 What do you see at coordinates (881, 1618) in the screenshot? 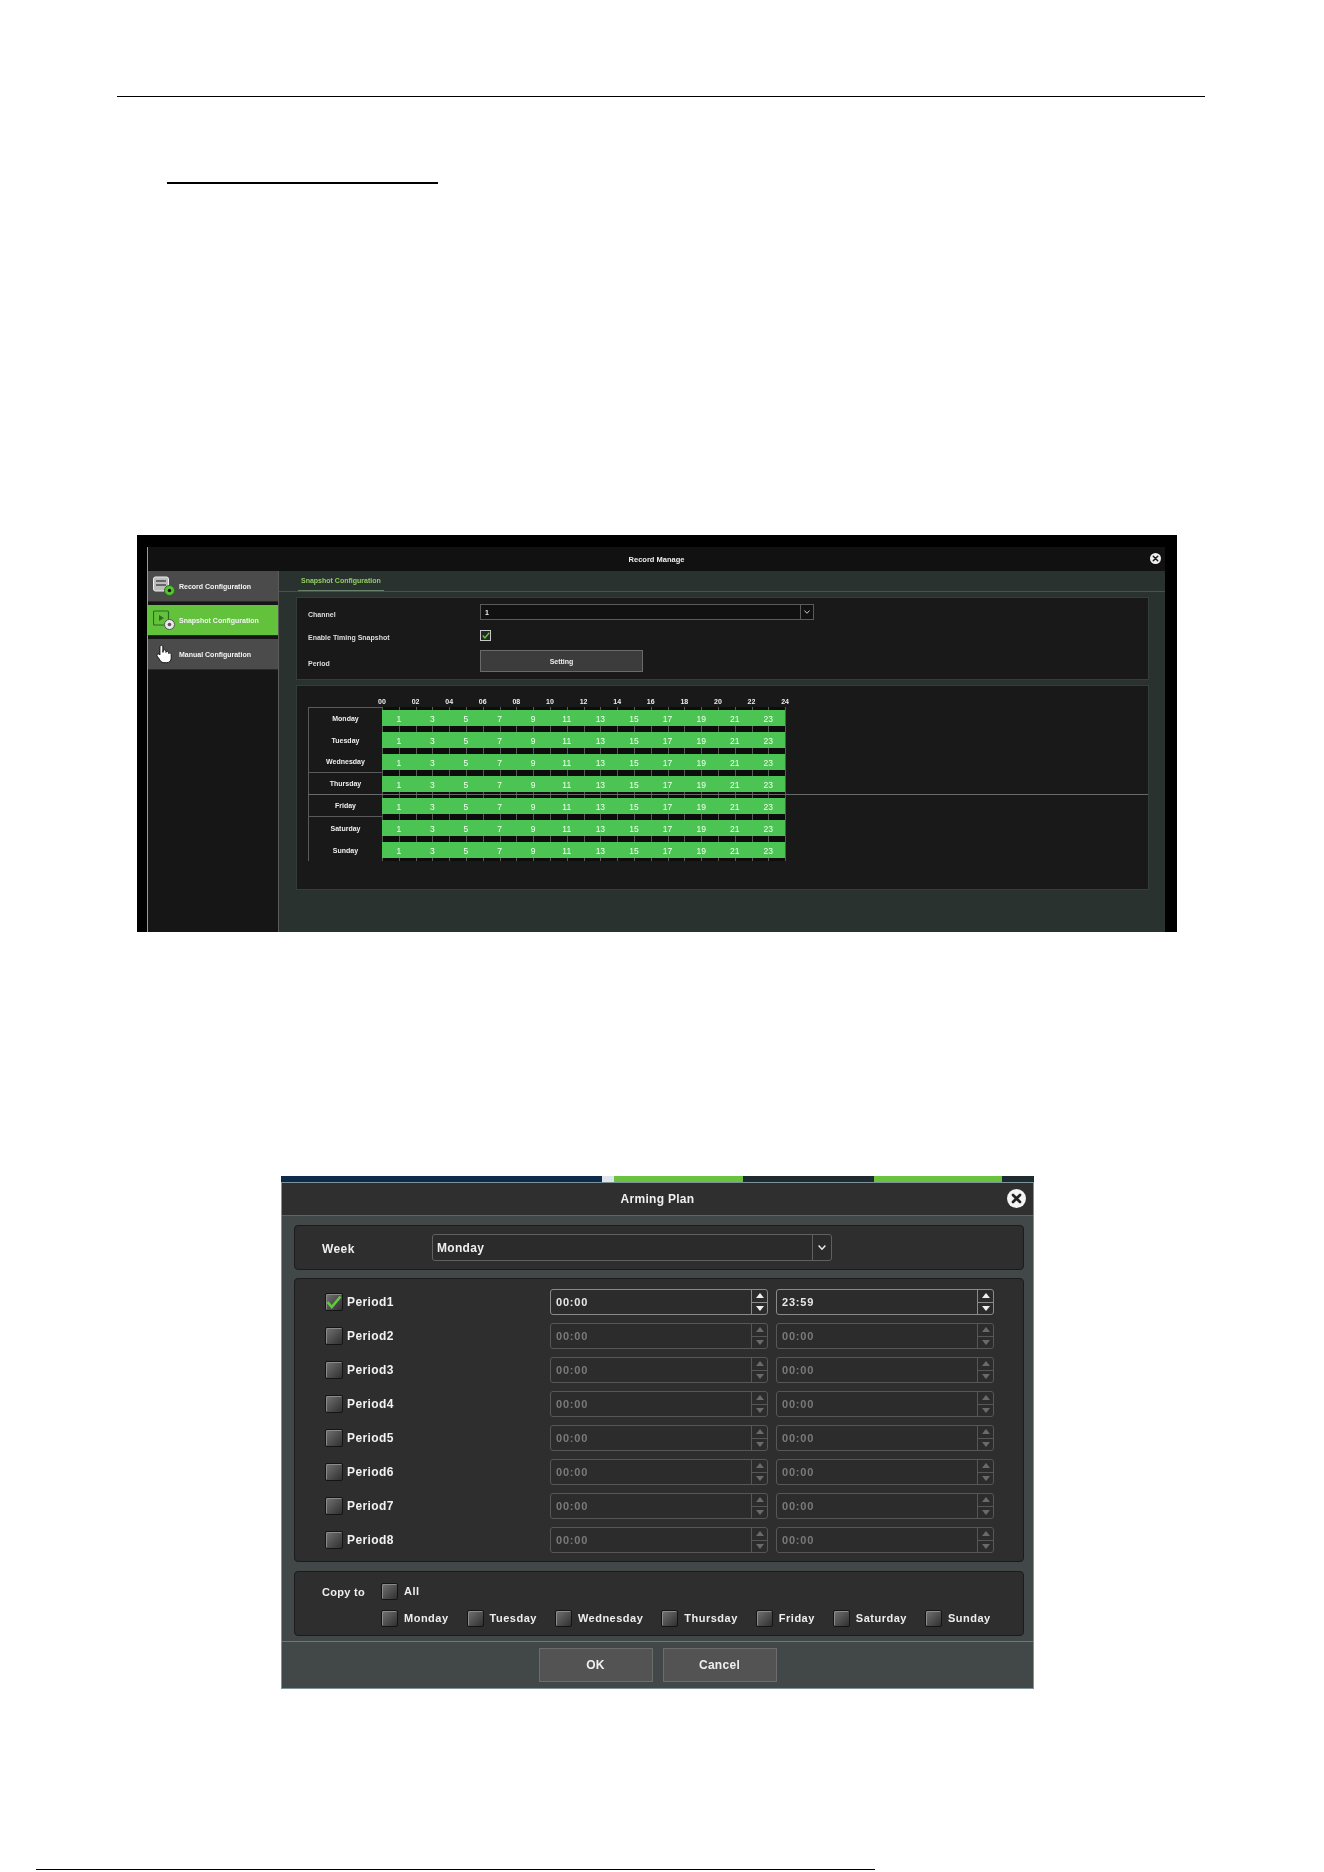
I see `checkbox-label: Saturday` at bounding box center [881, 1618].